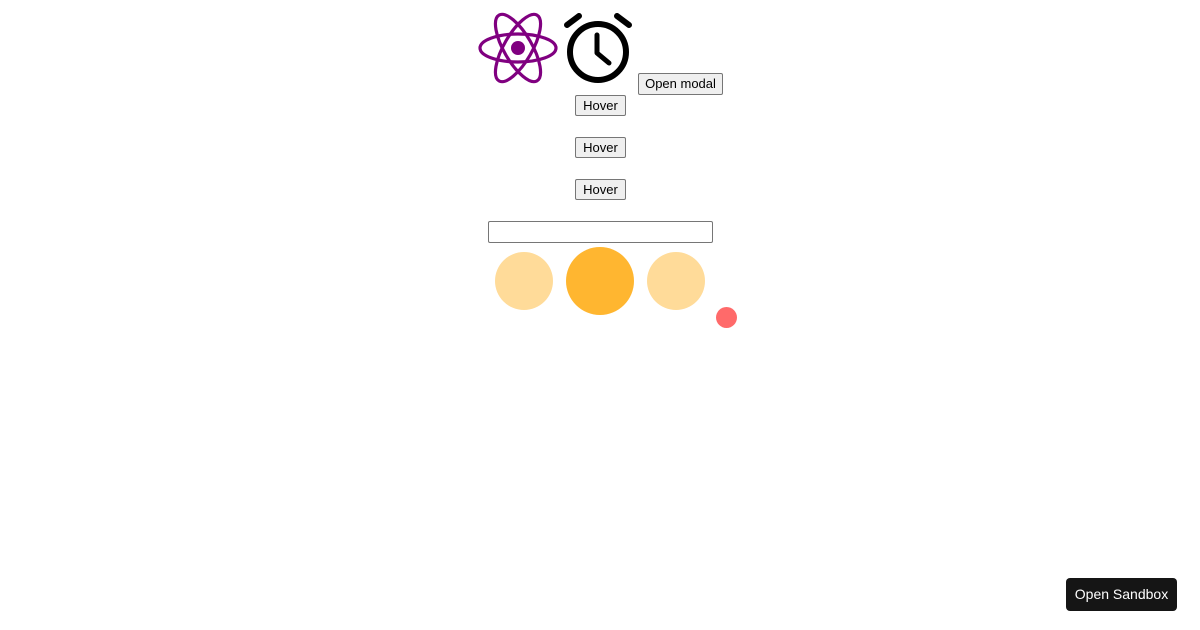 This screenshot has width=1200, height=630. Describe the element at coordinates (680, 84) in the screenshot. I see `open-modal-button: Open modal` at that location.